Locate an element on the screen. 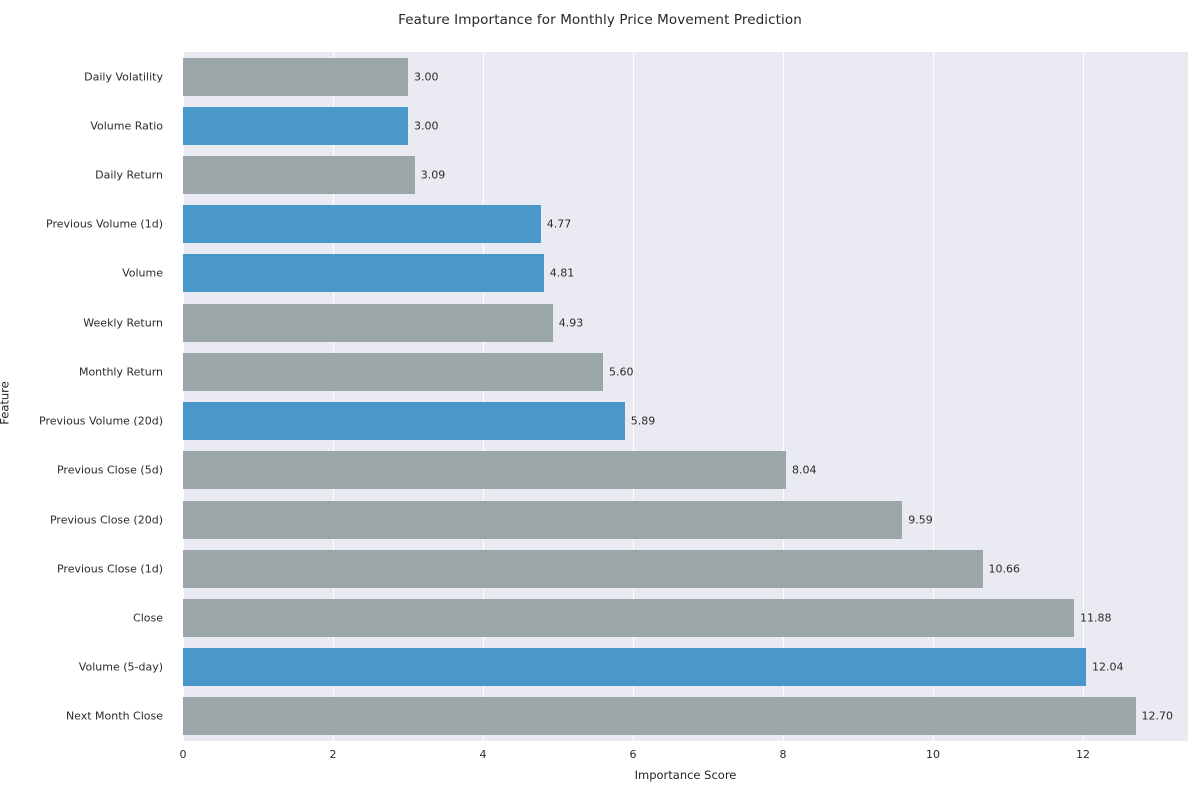  y-tick-label: Close is located at coordinates (148, 618).